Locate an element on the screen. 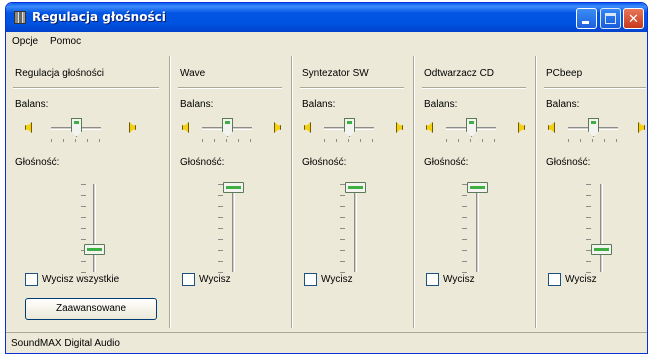 This screenshot has height=356, width=650. close-icon: ✕ is located at coordinates (633, 18).